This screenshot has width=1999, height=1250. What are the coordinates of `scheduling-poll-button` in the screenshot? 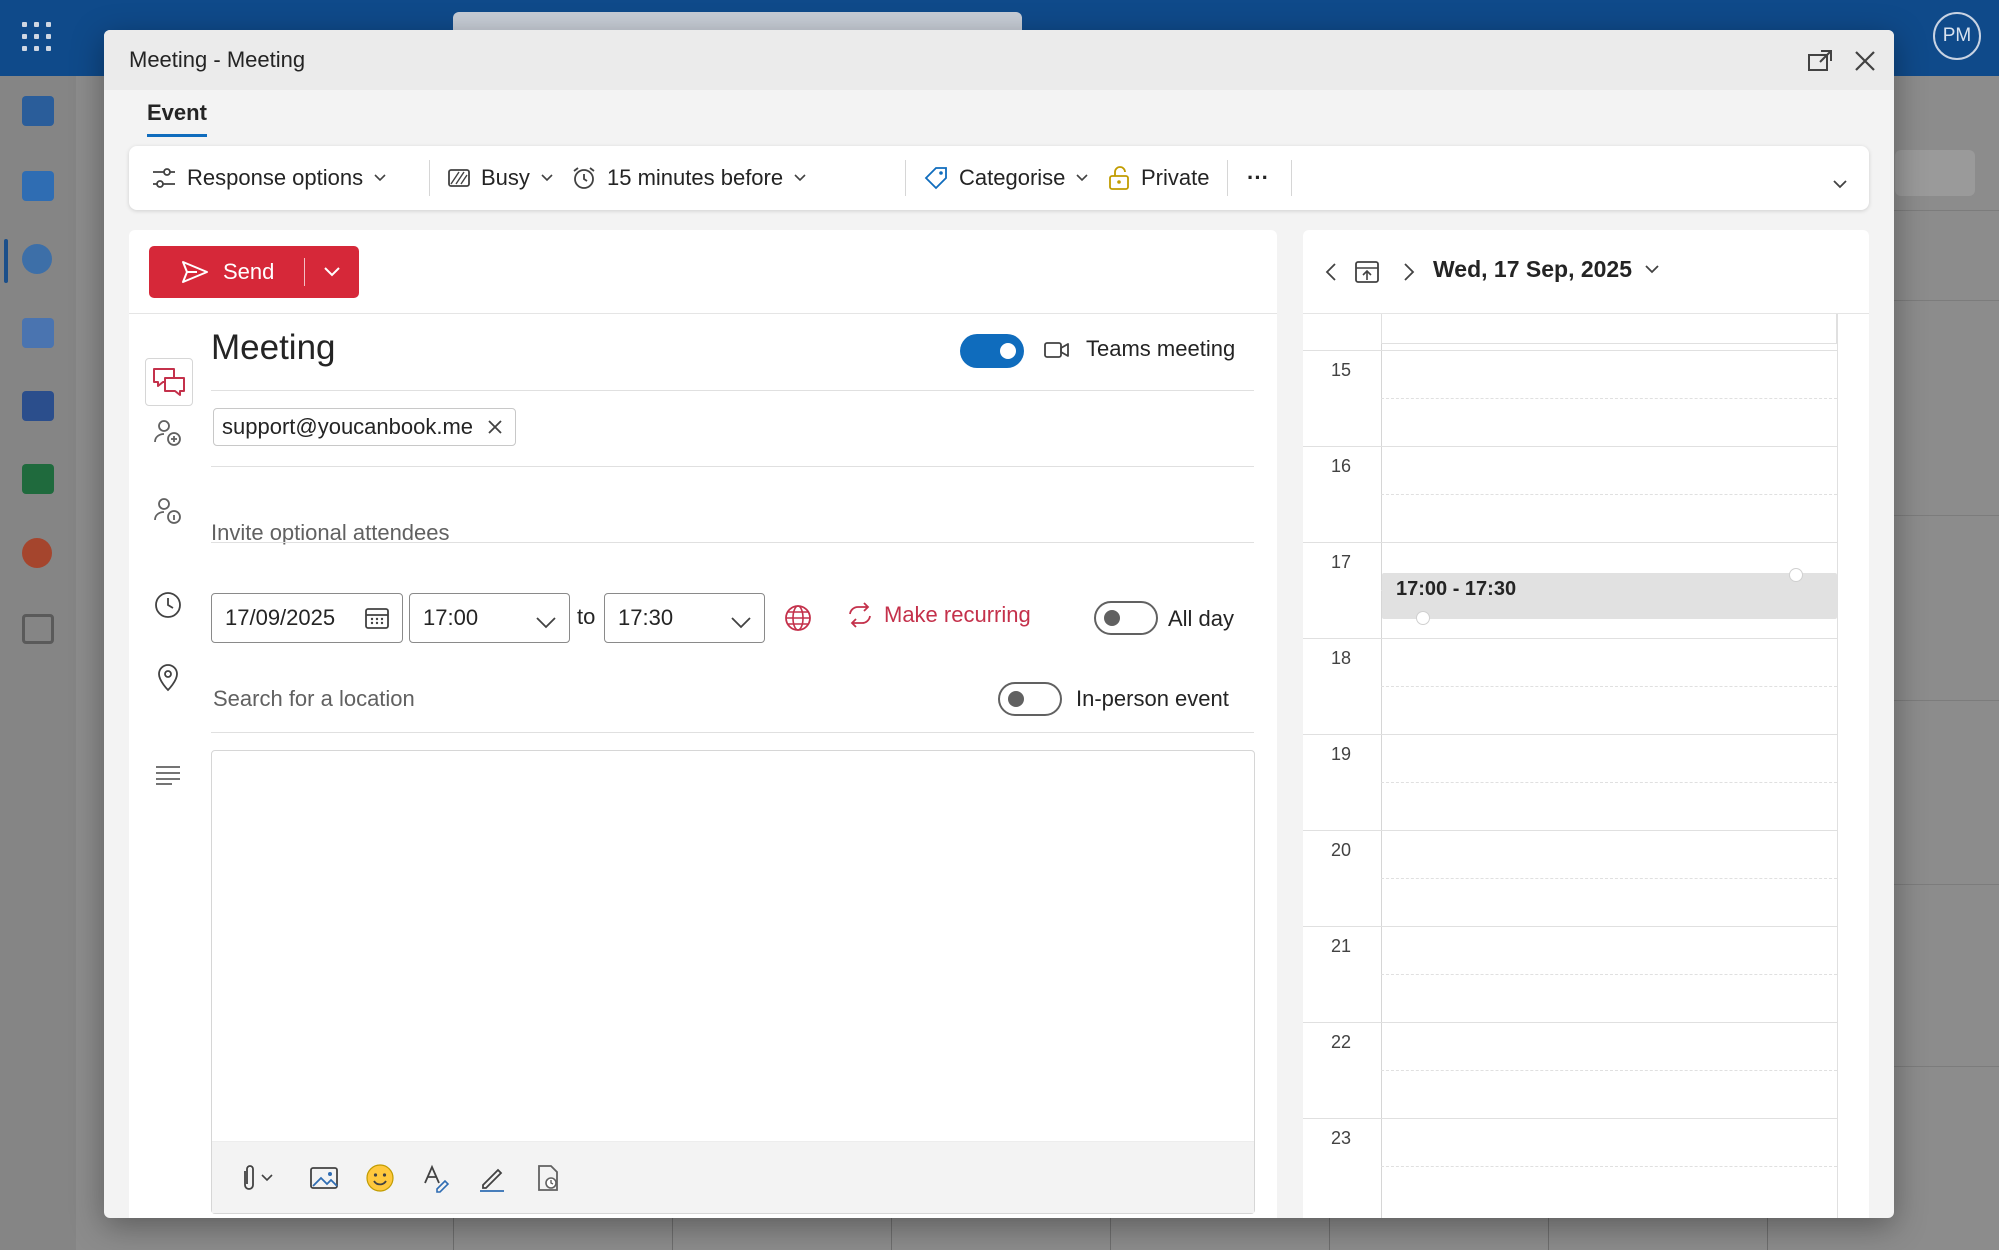 It's located at (548, 1178).